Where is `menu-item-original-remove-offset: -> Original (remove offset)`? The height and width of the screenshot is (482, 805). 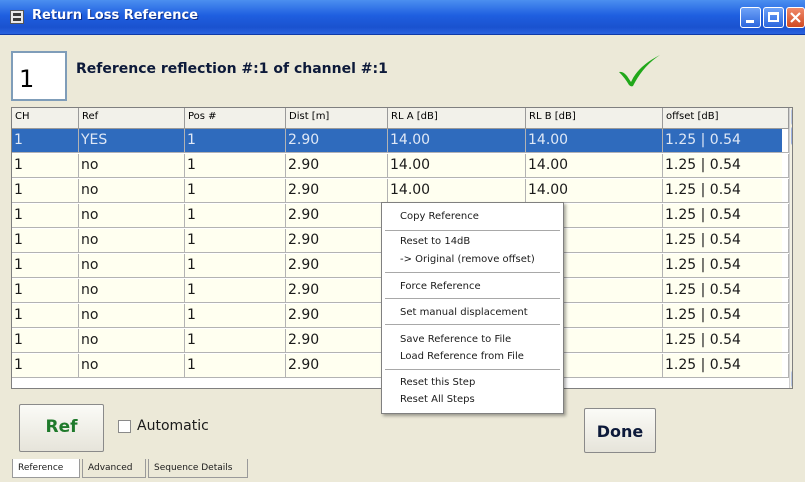 menu-item-original-remove-offset: -> Original (remove offset) is located at coordinates (467, 259).